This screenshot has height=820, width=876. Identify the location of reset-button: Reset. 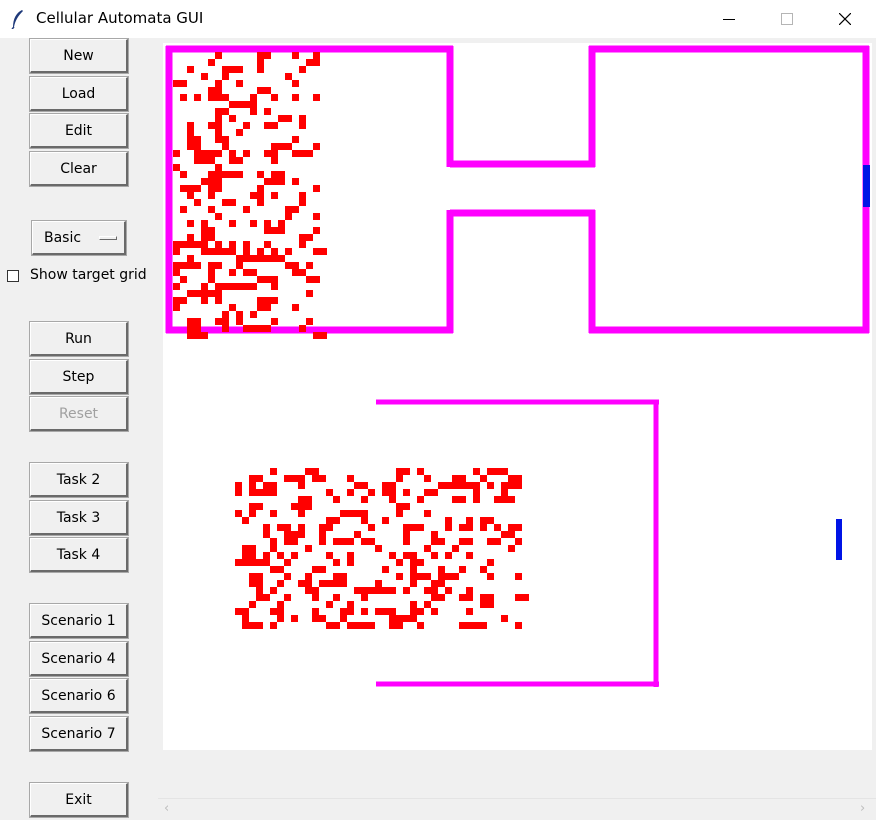
(79, 414).